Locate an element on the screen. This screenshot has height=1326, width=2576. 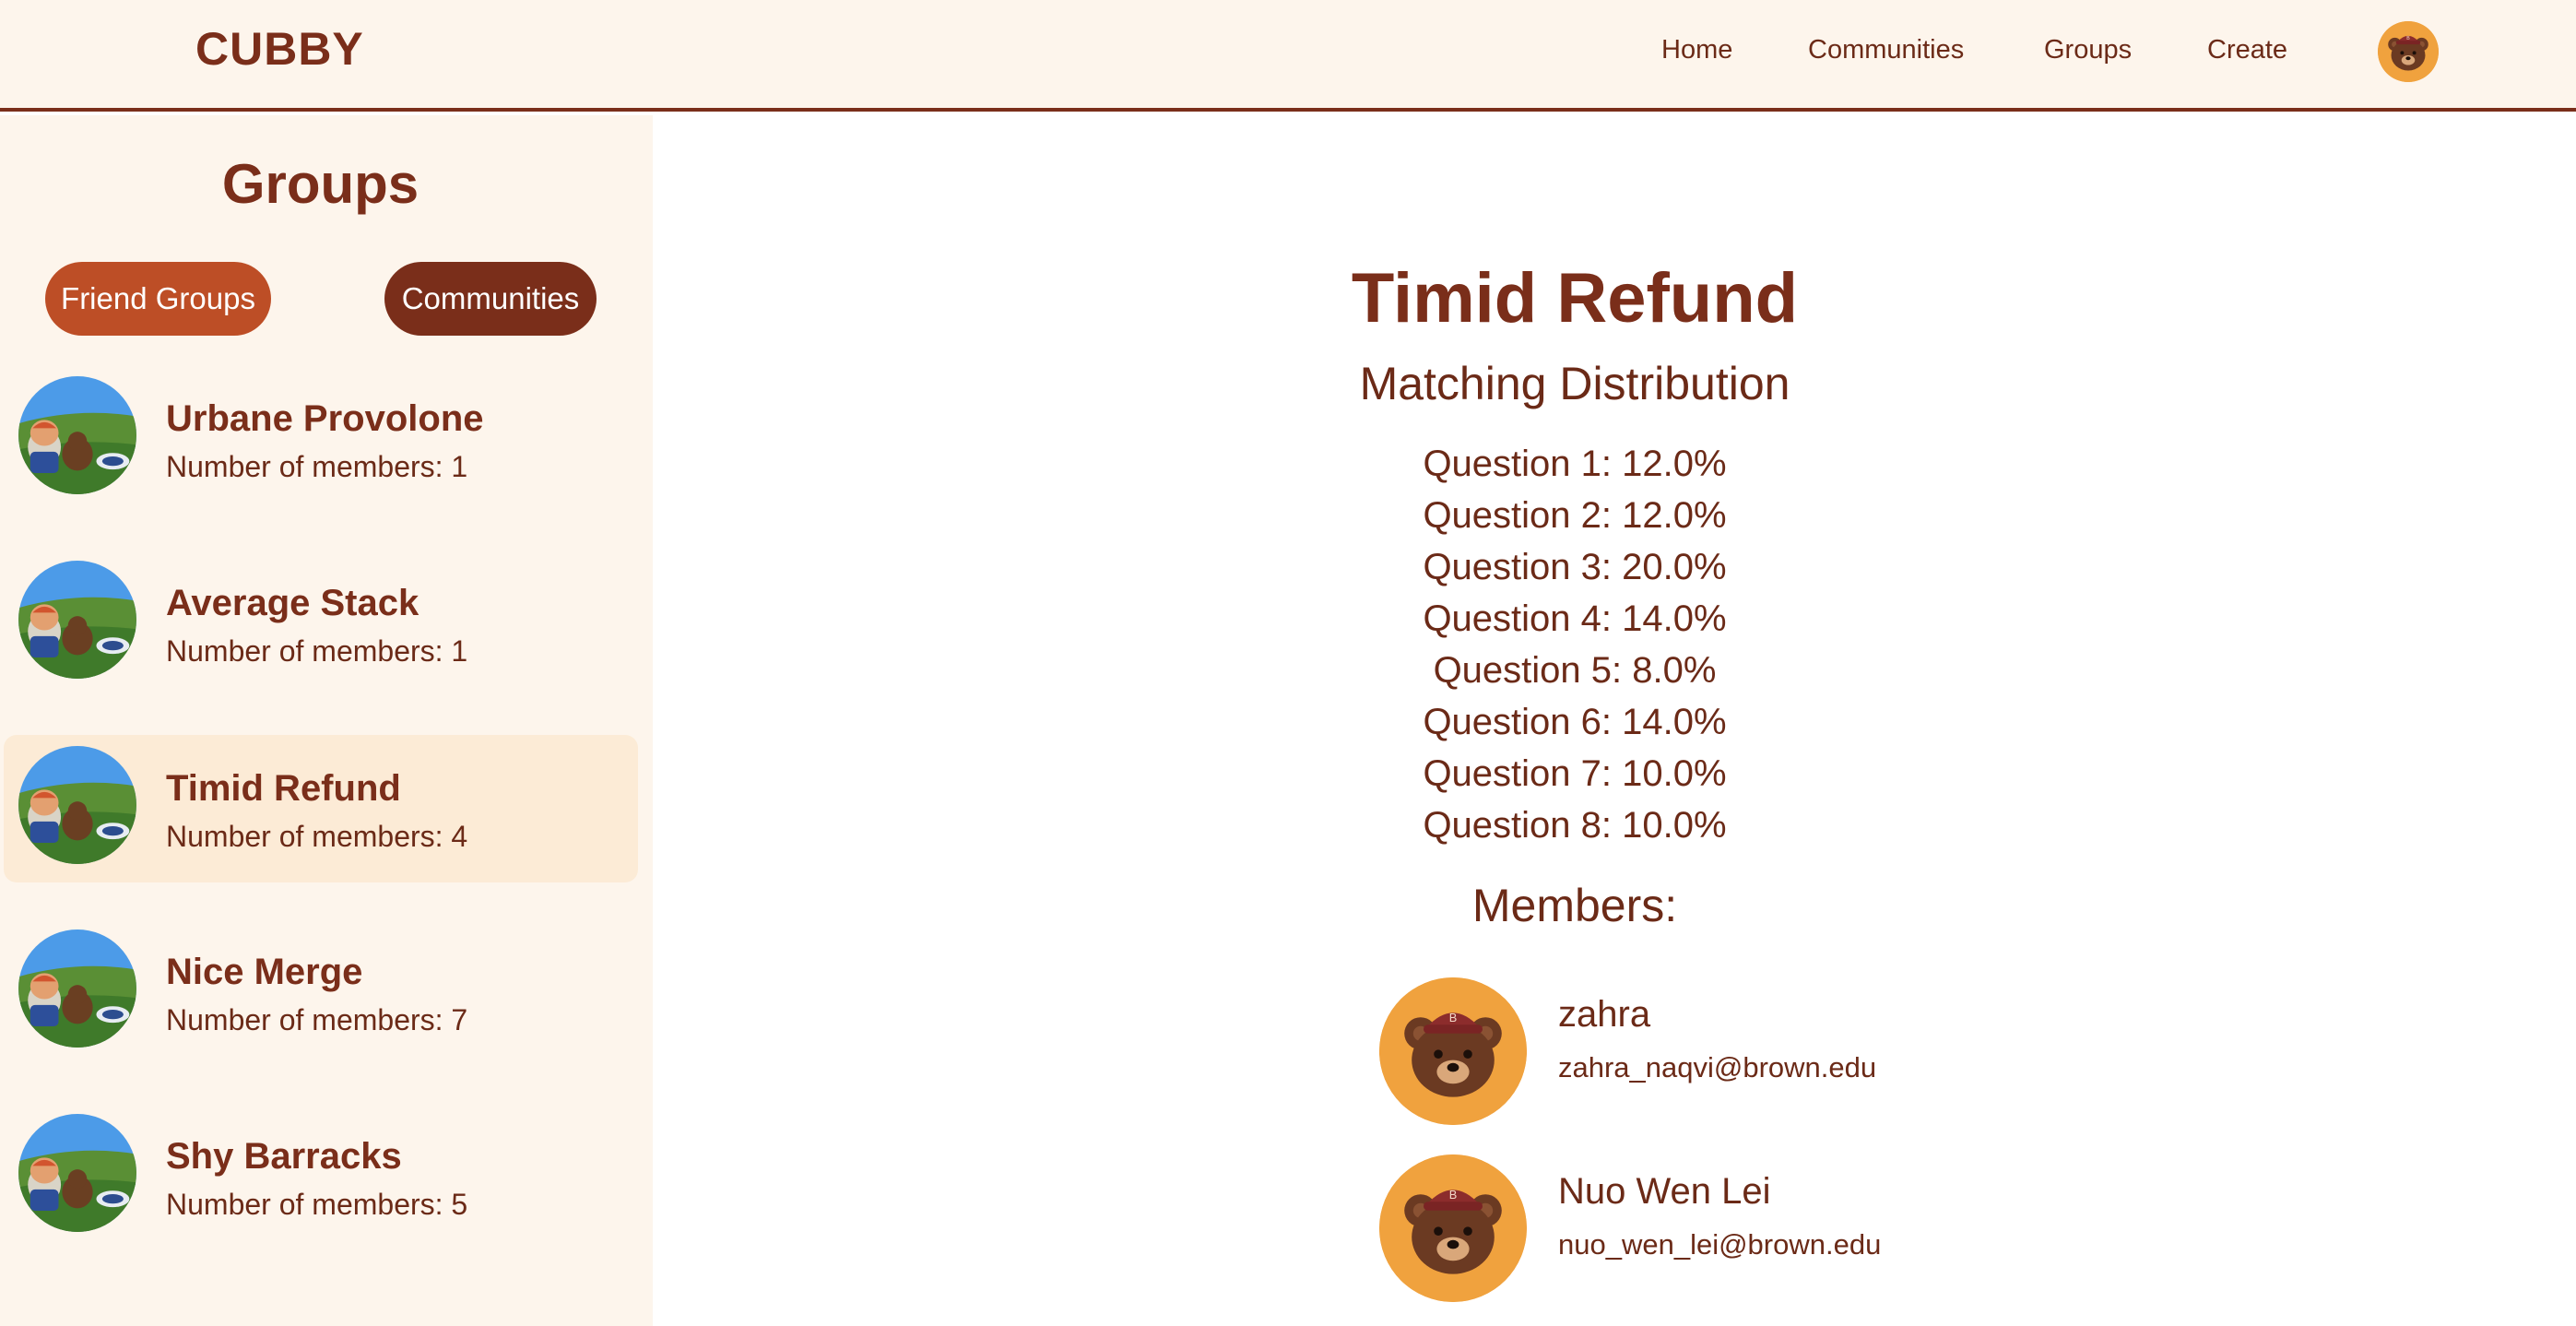
nav-link-home: Home is located at coordinates (1696, 50).